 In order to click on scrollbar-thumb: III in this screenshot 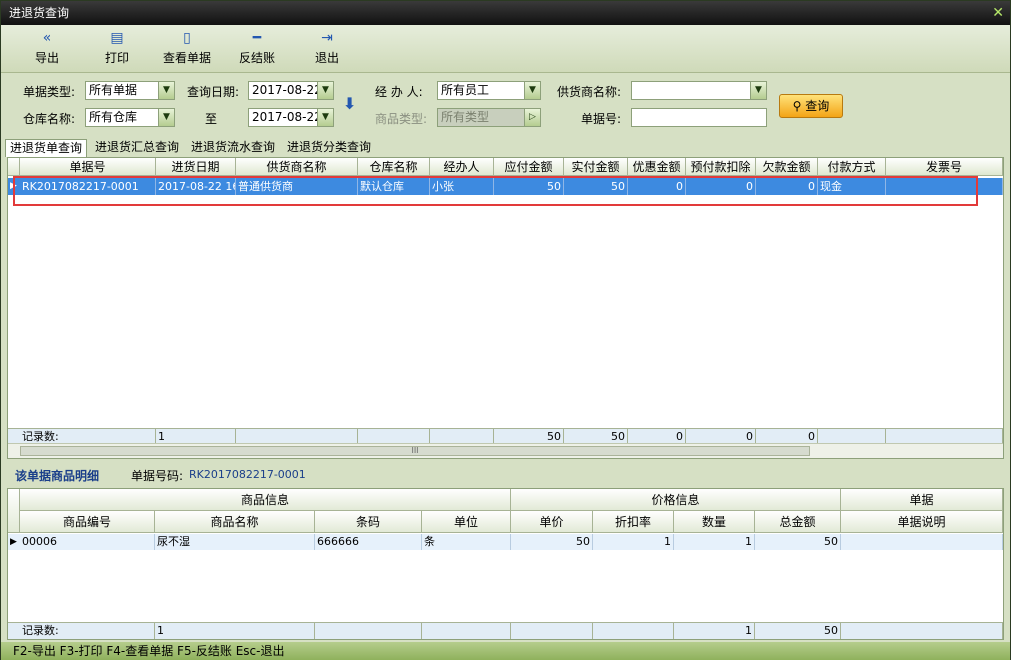, I will do `click(415, 451)`.